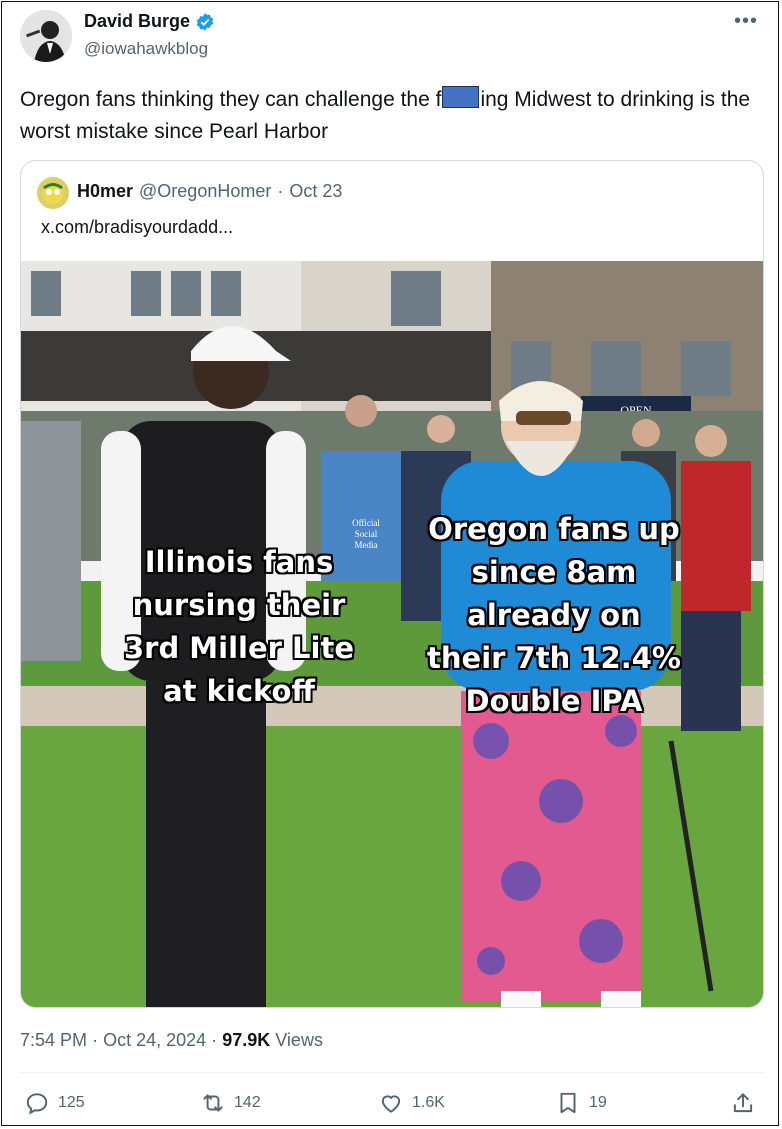 The height and width of the screenshot is (1129, 782). I want to click on like-button: 1.6K, so click(411, 1103).